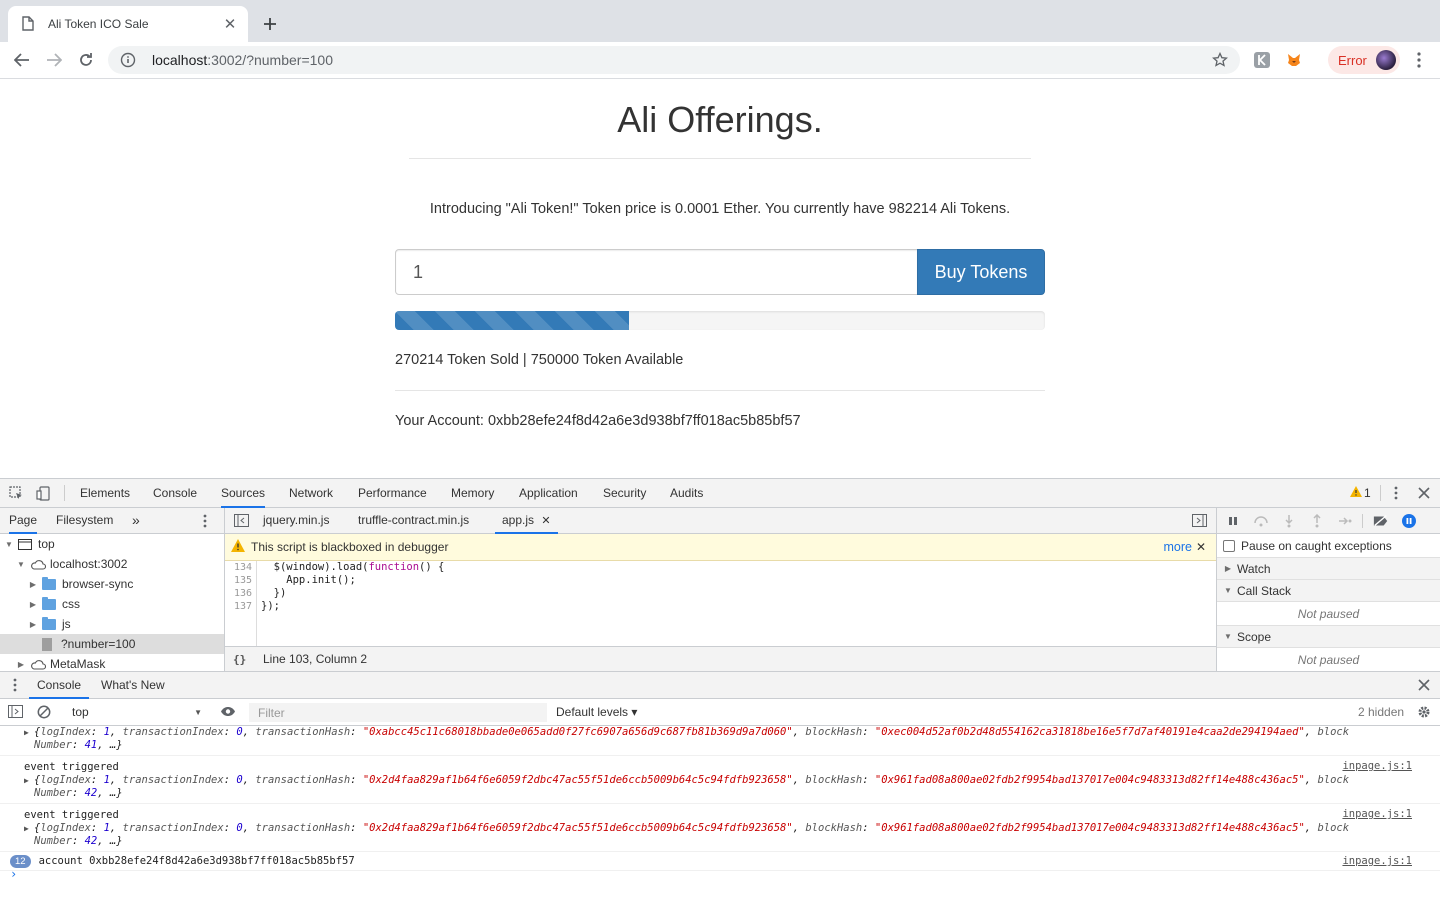 This screenshot has height=900, width=1440. What do you see at coordinates (526, 521) in the screenshot?
I see `editor-tab-app: app.js ✕` at bounding box center [526, 521].